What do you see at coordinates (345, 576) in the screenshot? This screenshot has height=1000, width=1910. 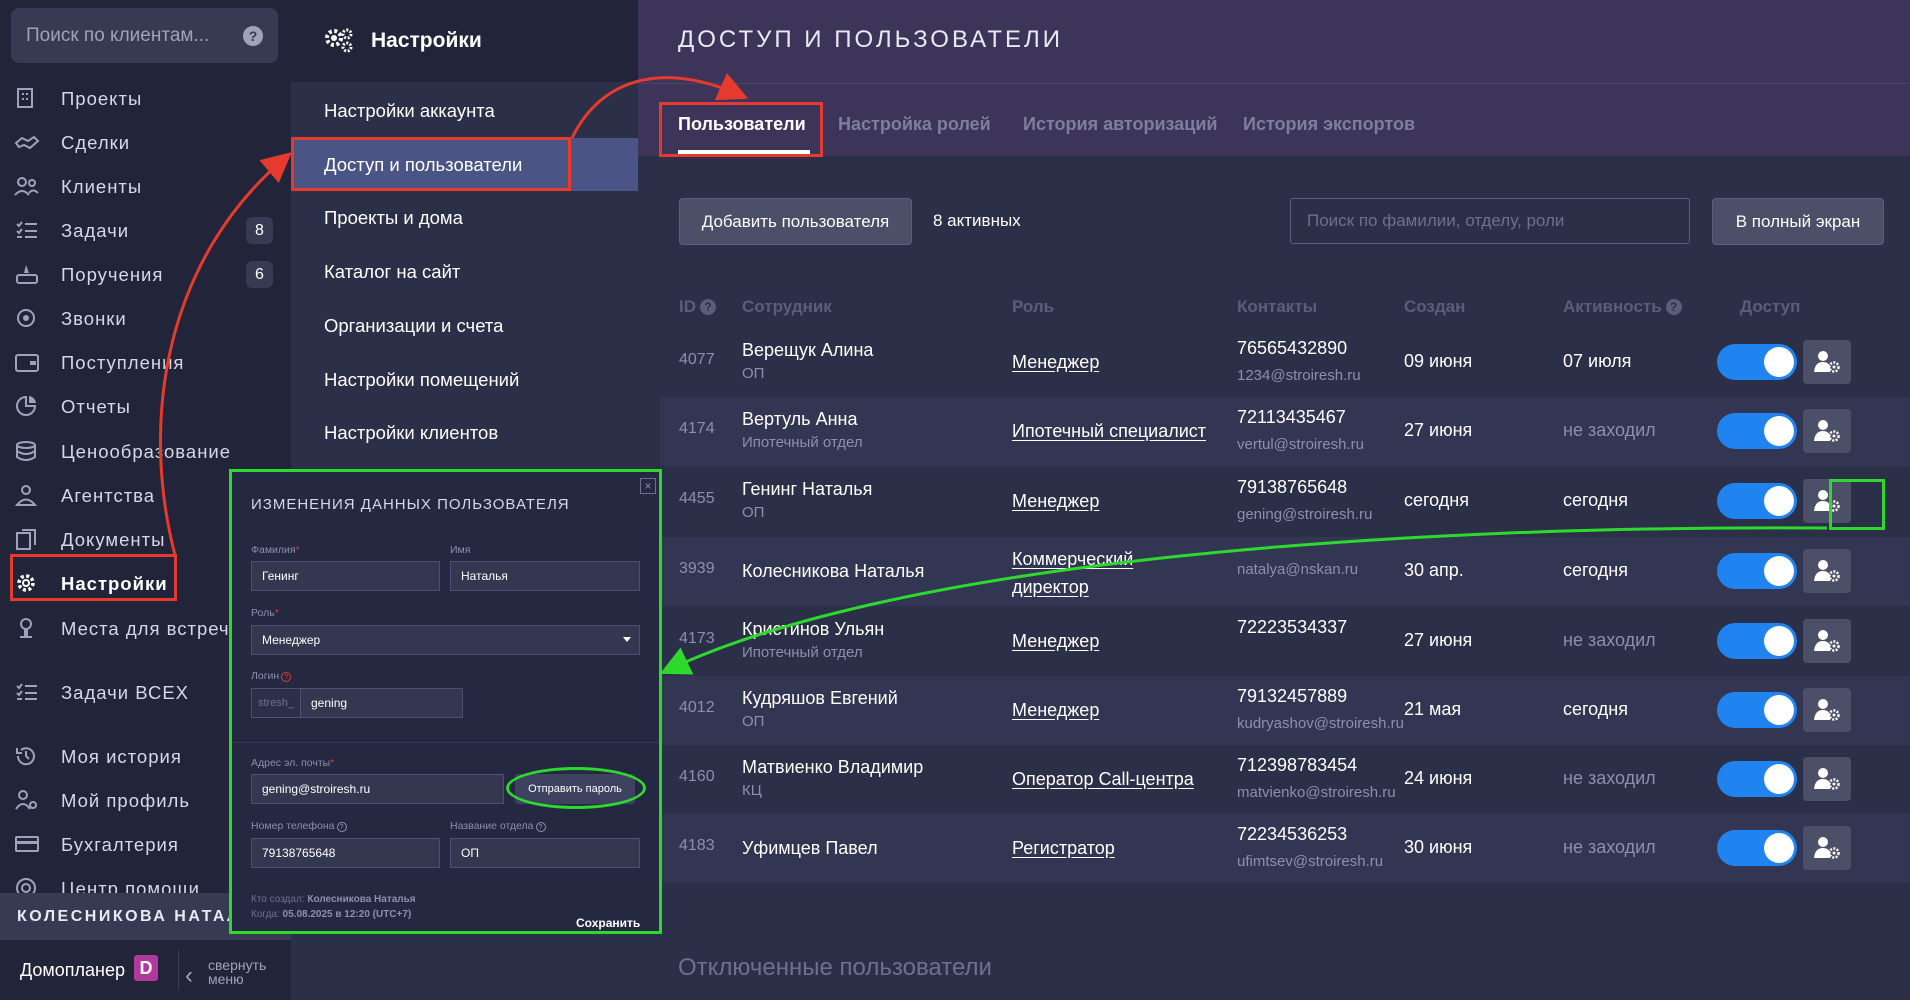 I see `lastname-field: Генинг` at bounding box center [345, 576].